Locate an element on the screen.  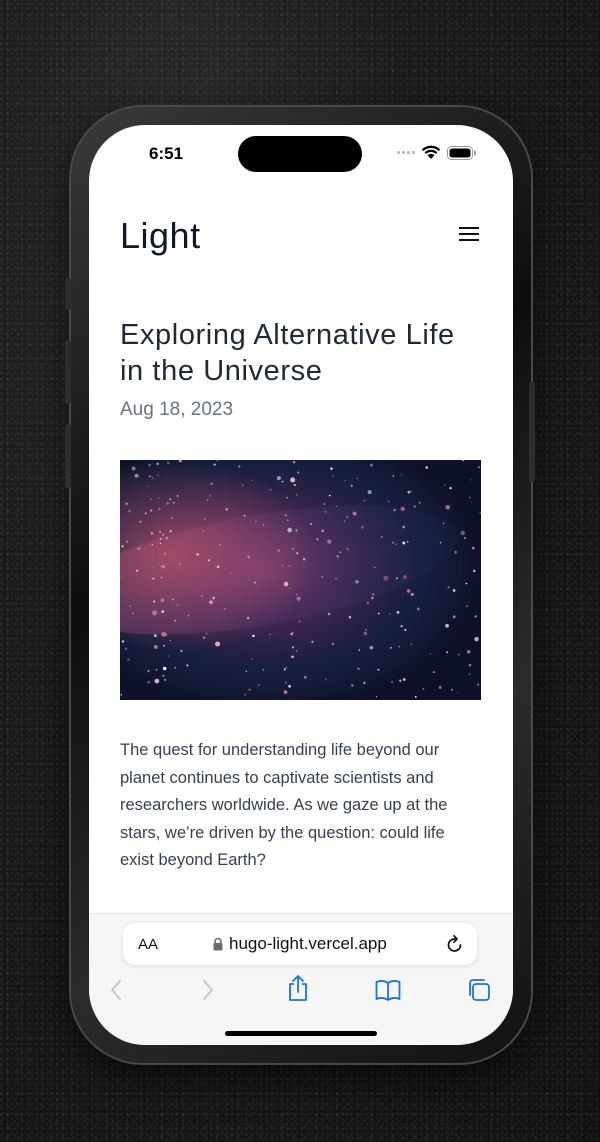
address-bar: AA hugo-light.vercel.app is located at coordinates (300, 944).